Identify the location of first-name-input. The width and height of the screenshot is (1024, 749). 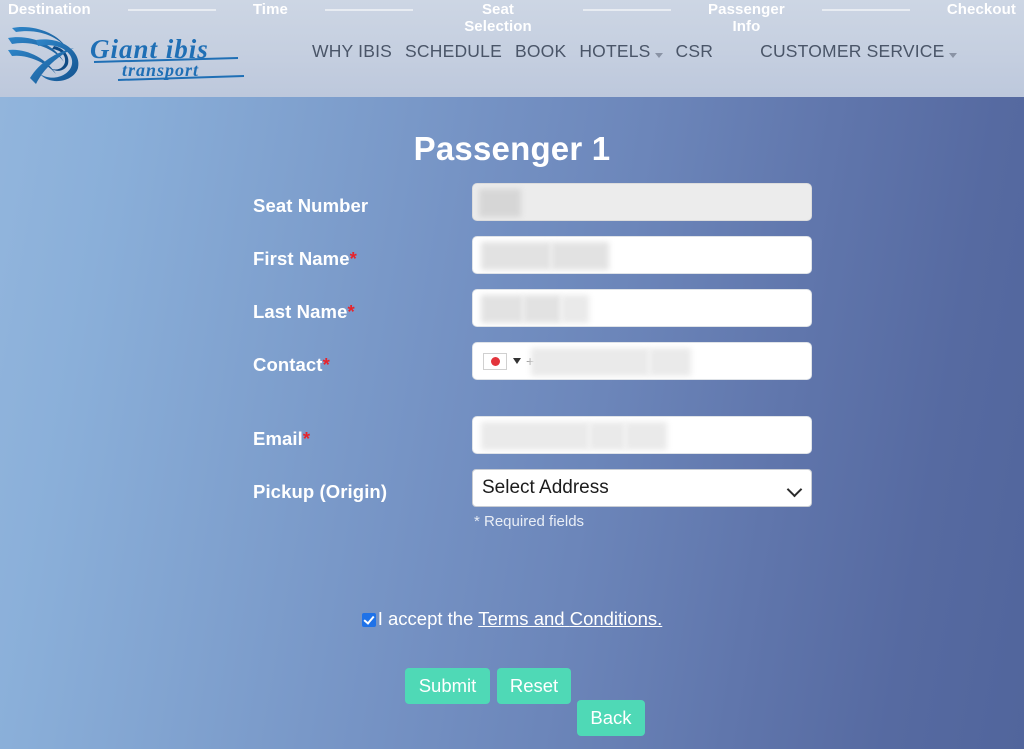
(642, 255).